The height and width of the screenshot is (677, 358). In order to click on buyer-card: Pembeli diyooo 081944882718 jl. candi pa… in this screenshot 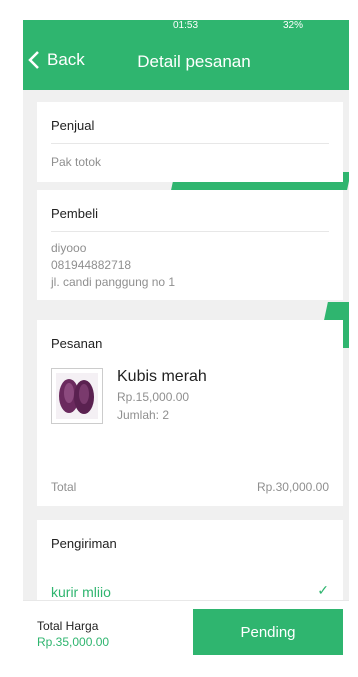, I will do `click(190, 245)`.